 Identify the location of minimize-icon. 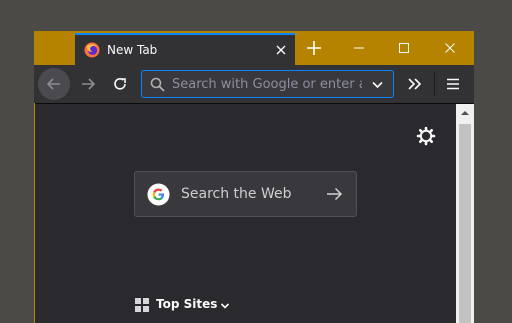
(359, 48).